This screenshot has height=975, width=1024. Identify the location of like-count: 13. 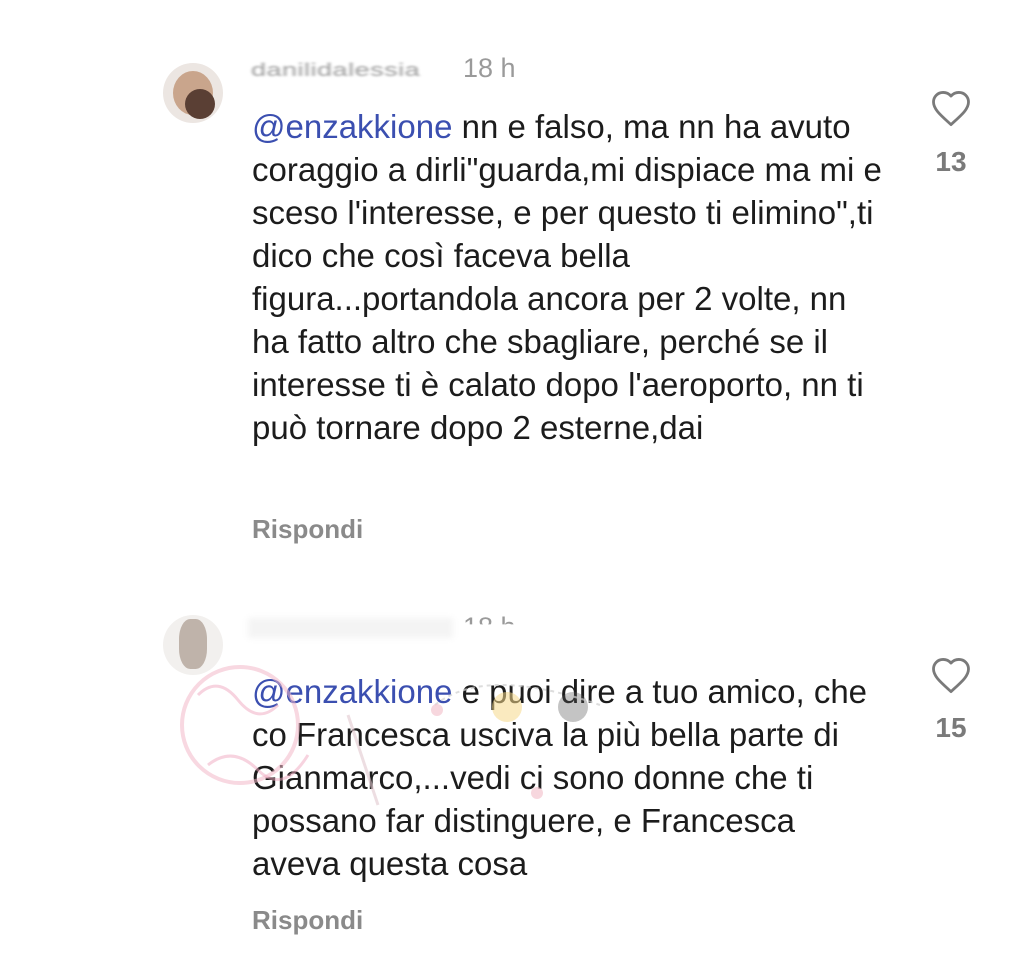
(951, 161).